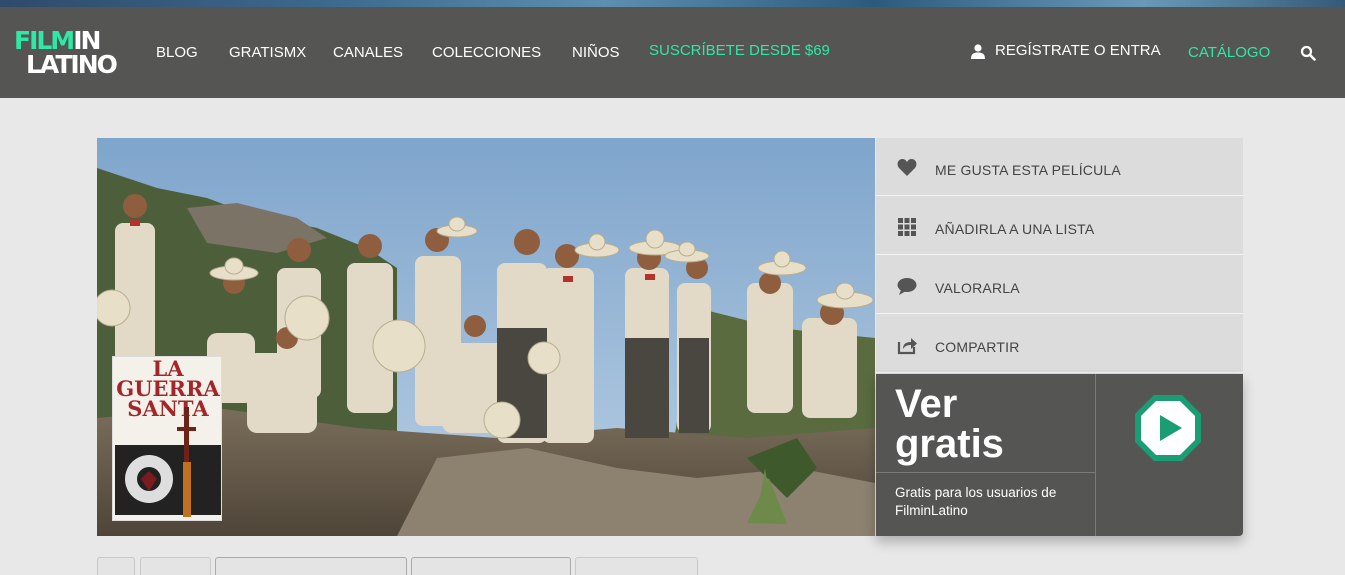 This screenshot has height=575, width=1345. I want to click on register-login-link: REGÍSTRATE O ENTRA, so click(1078, 50).